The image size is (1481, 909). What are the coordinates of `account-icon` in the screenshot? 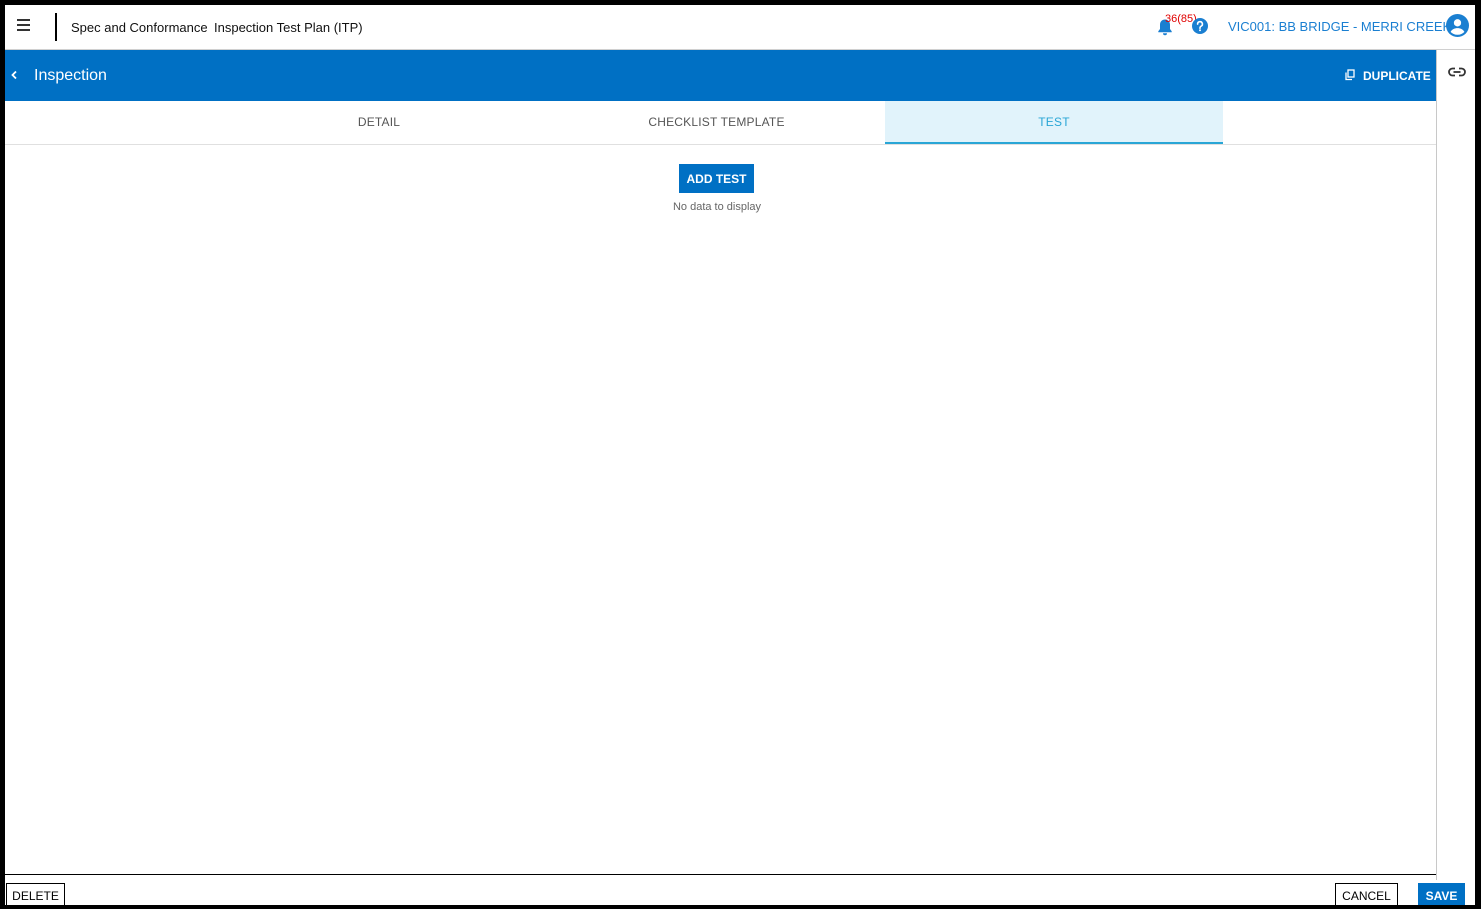 It's located at (1457, 25).